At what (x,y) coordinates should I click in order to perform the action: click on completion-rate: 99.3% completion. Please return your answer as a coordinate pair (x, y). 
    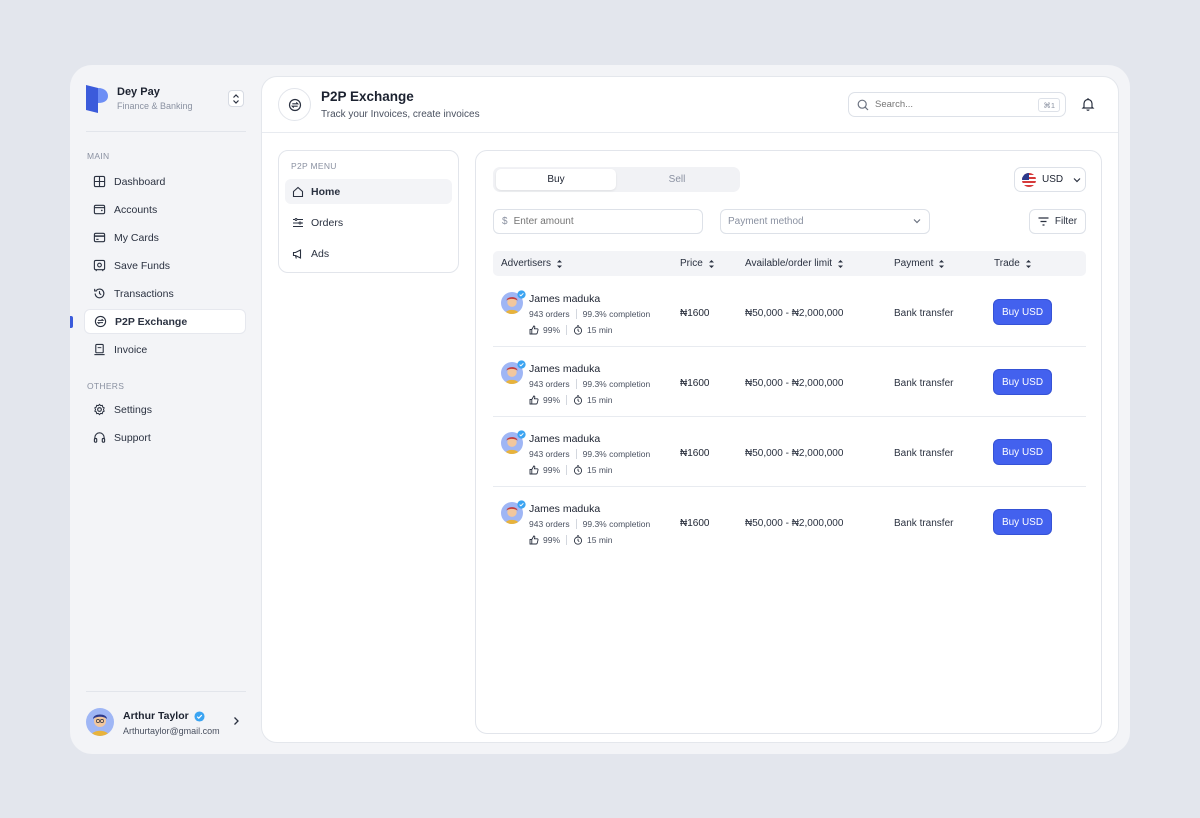
    Looking at the image, I should click on (616, 524).